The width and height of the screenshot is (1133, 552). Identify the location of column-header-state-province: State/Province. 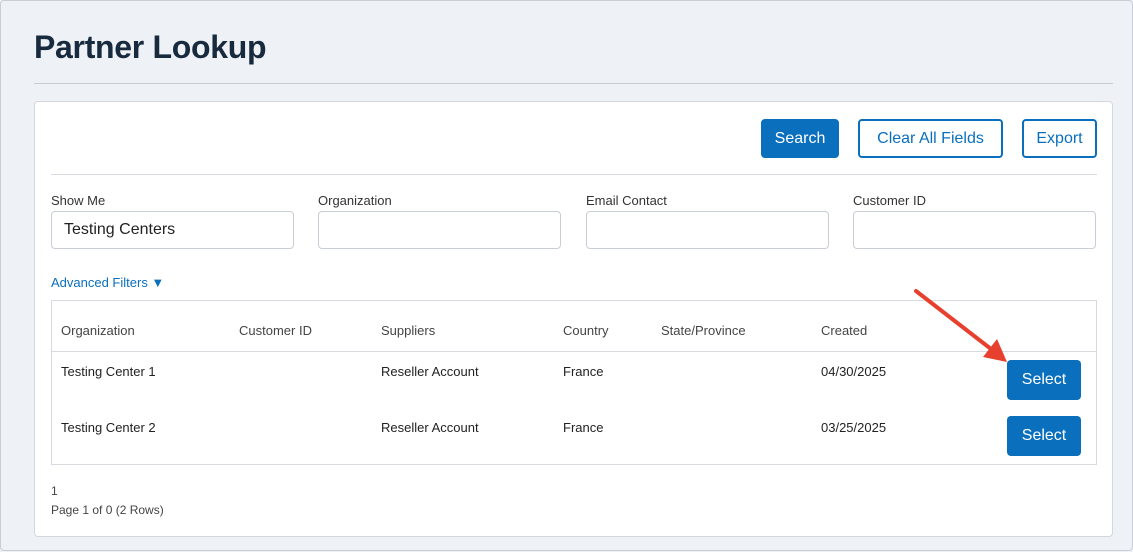
(703, 330).